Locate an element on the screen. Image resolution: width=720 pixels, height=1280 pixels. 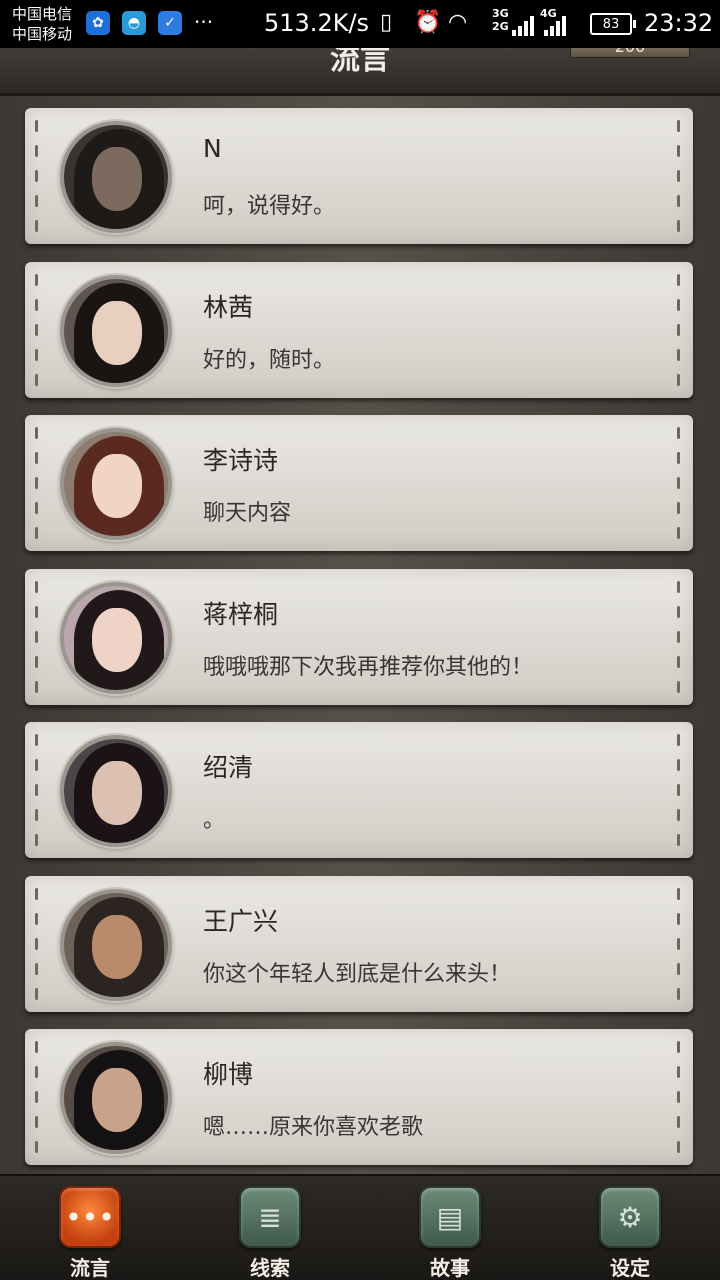
carrier-names: 中国电信 中国移动 is located at coordinates (42, 24).